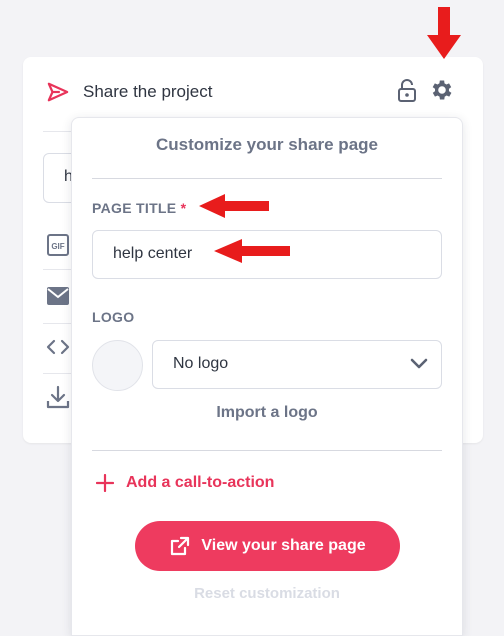  What do you see at coordinates (442, 90) in the screenshot?
I see `gear-icon` at bounding box center [442, 90].